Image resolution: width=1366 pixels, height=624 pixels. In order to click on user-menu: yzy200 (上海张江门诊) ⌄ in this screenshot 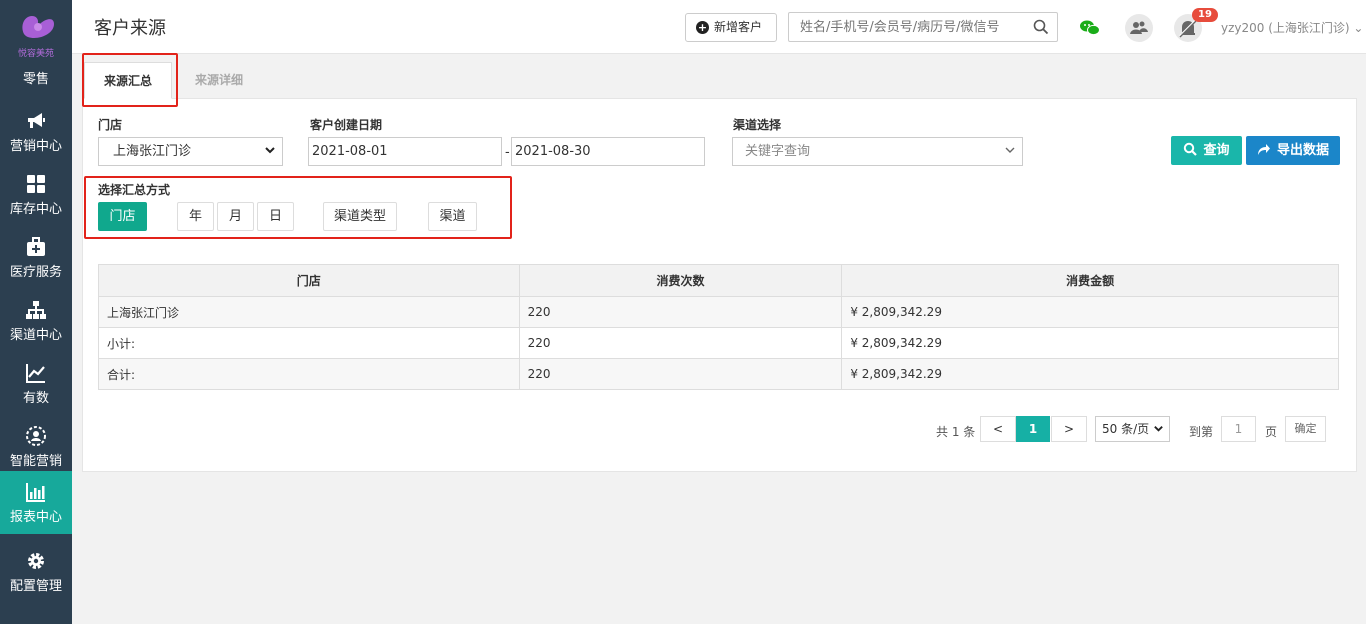, I will do `click(1292, 27)`.